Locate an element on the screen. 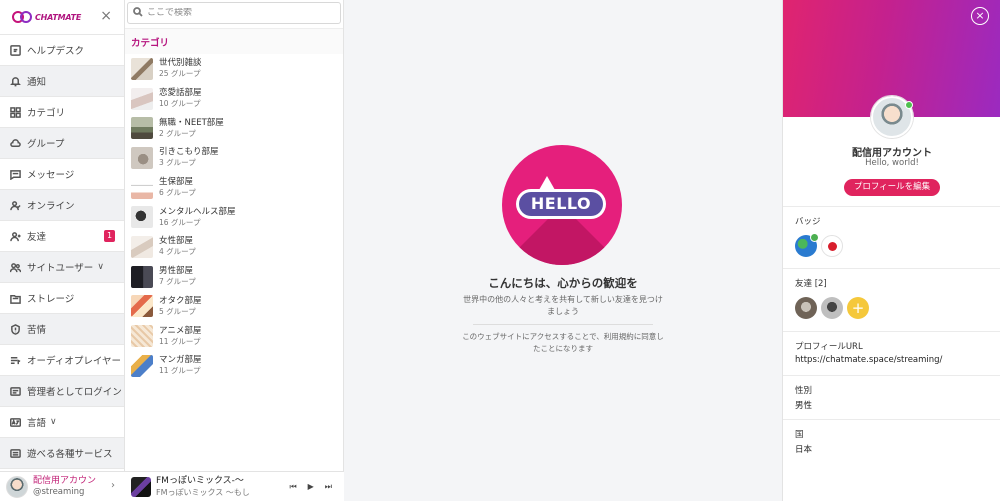 The width and height of the screenshot is (1000, 501). next-icon: ⏭ is located at coordinates (328, 487).